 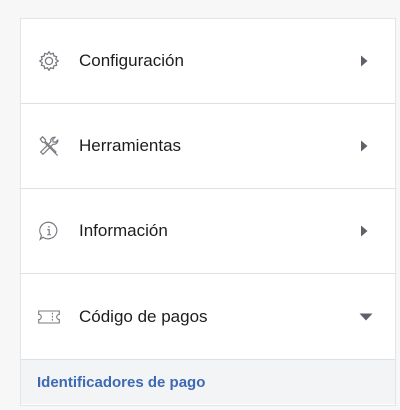 I want to click on ticket-icon, so click(x=49, y=317).